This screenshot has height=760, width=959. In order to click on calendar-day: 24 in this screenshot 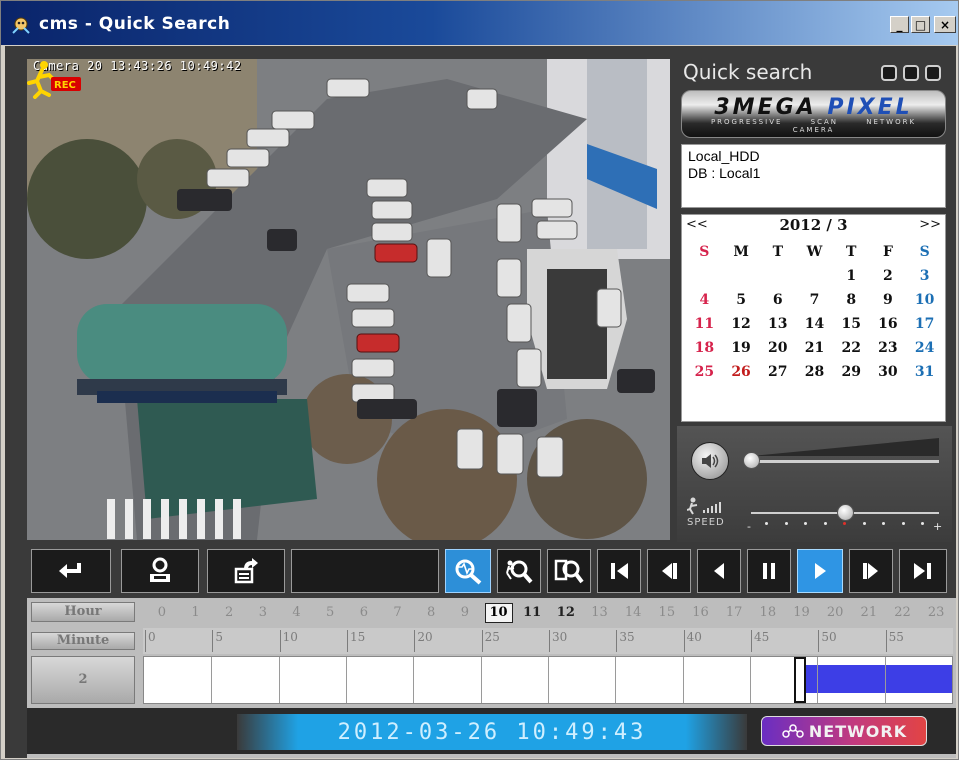, I will do `click(924, 348)`.